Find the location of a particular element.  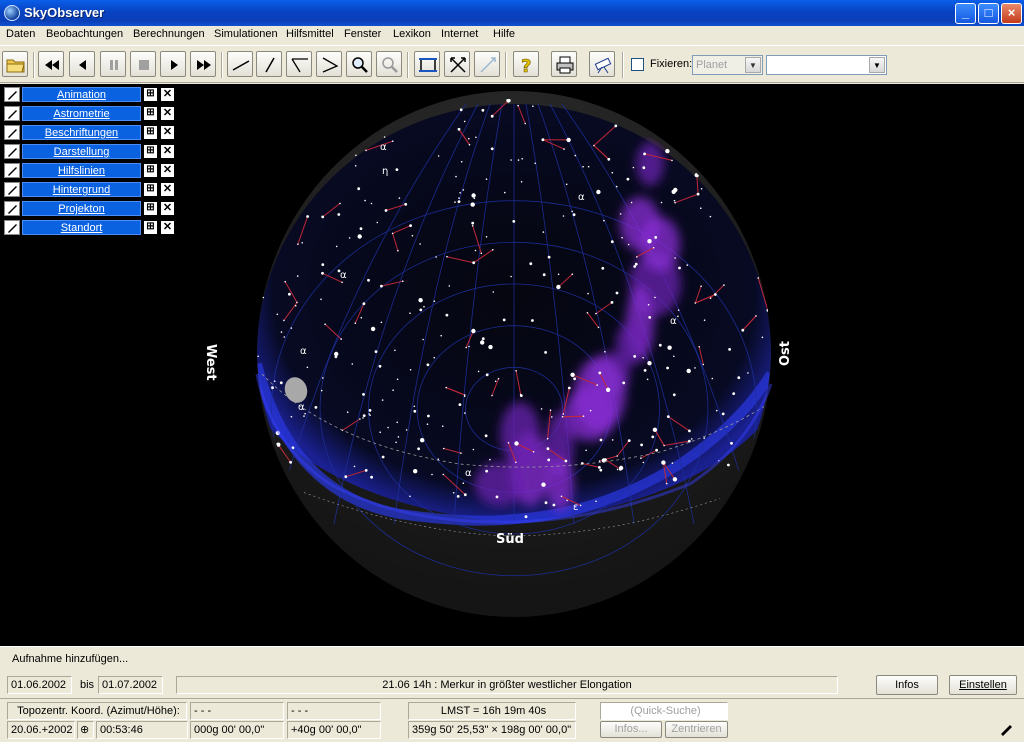

telescope-button is located at coordinates (602, 64).